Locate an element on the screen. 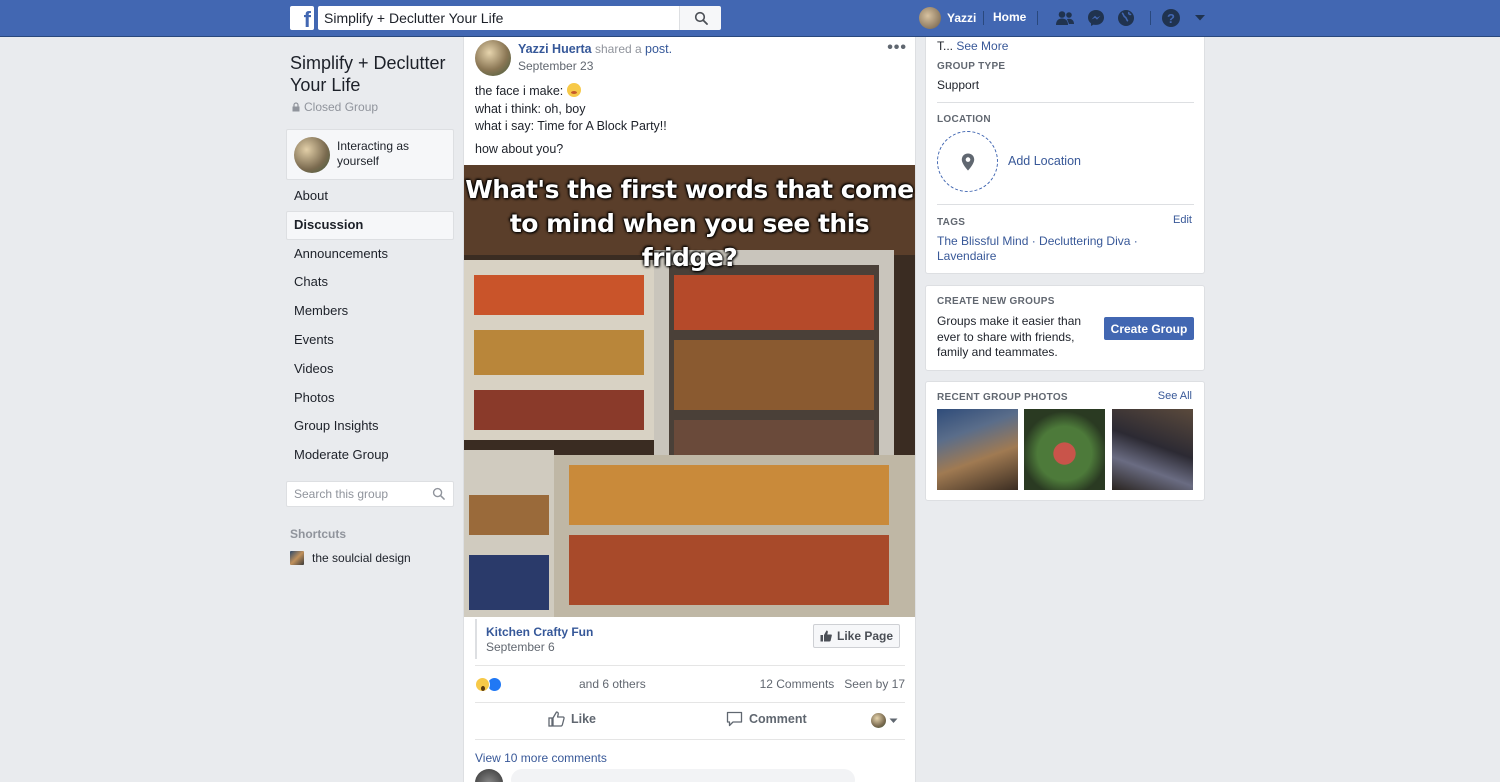 The width and height of the screenshot is (1500, 782). add-location-button is located at coordinates (967, 161).